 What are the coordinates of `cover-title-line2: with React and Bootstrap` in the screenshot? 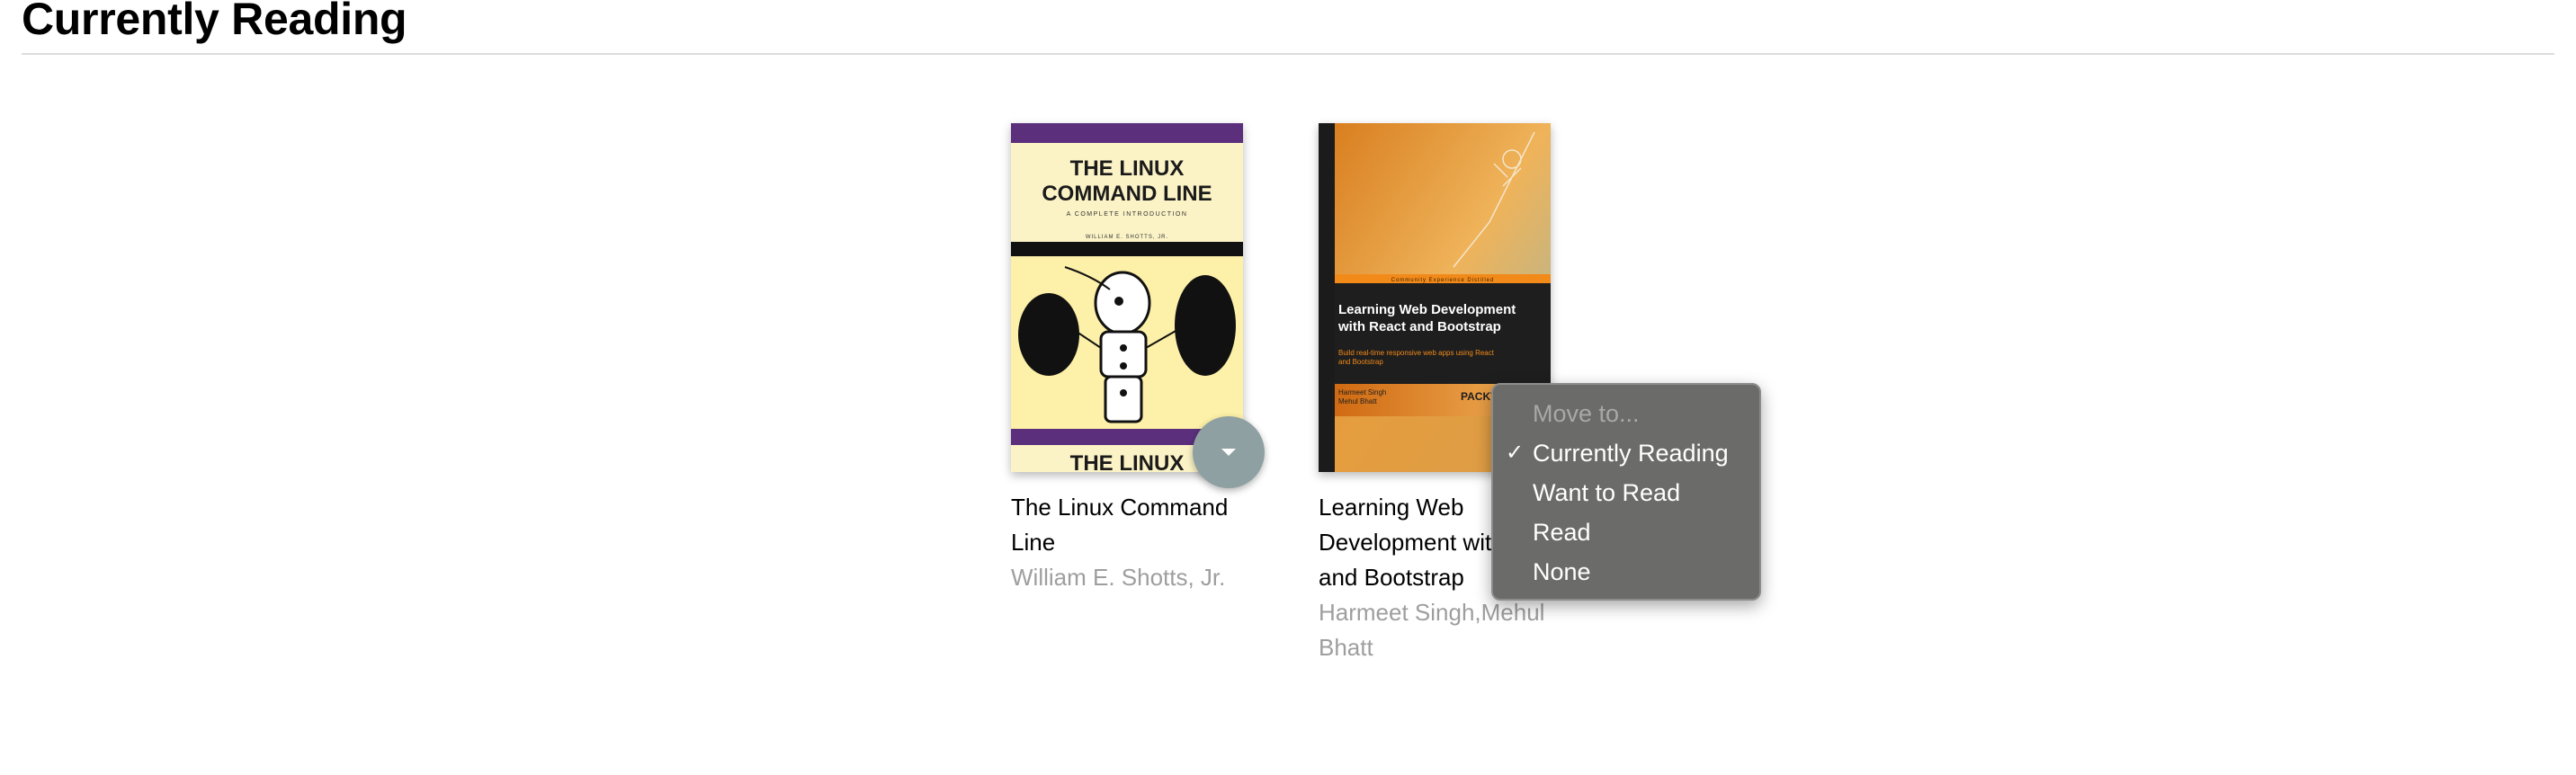 It's located at (1419, 327).